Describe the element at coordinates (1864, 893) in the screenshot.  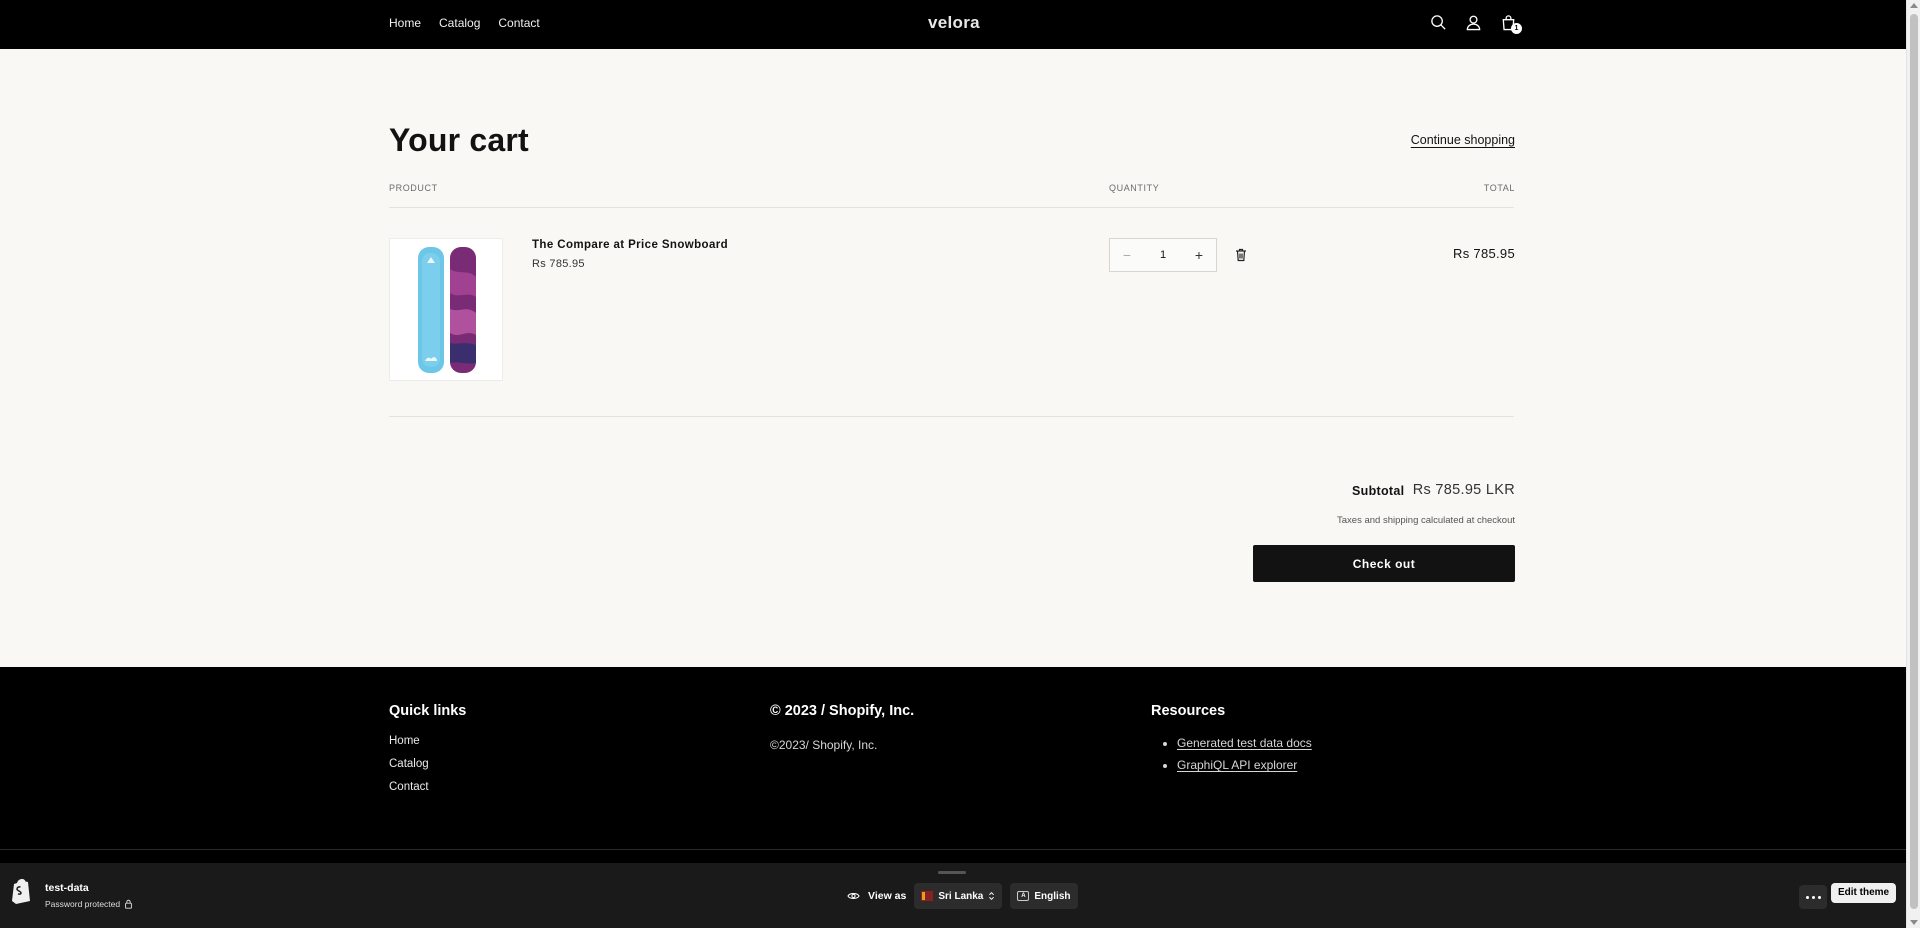
I see `edit-theme-button: Edit theme` at that location.